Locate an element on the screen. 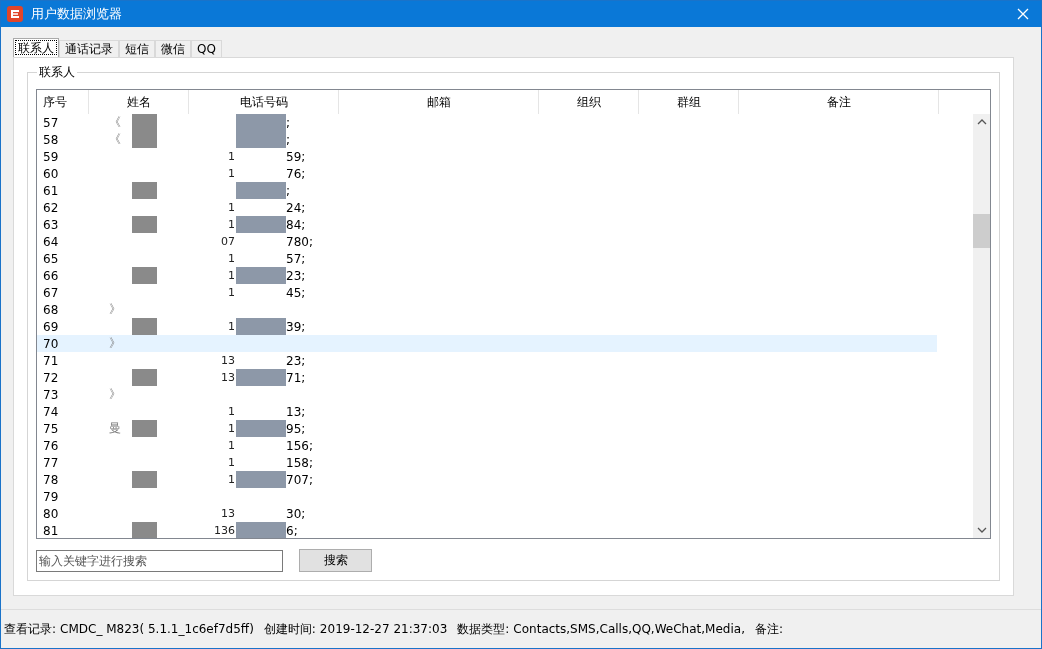 The image size is (1042, 649). table-row: 62 1 24; is located at coordinates (487, 207).